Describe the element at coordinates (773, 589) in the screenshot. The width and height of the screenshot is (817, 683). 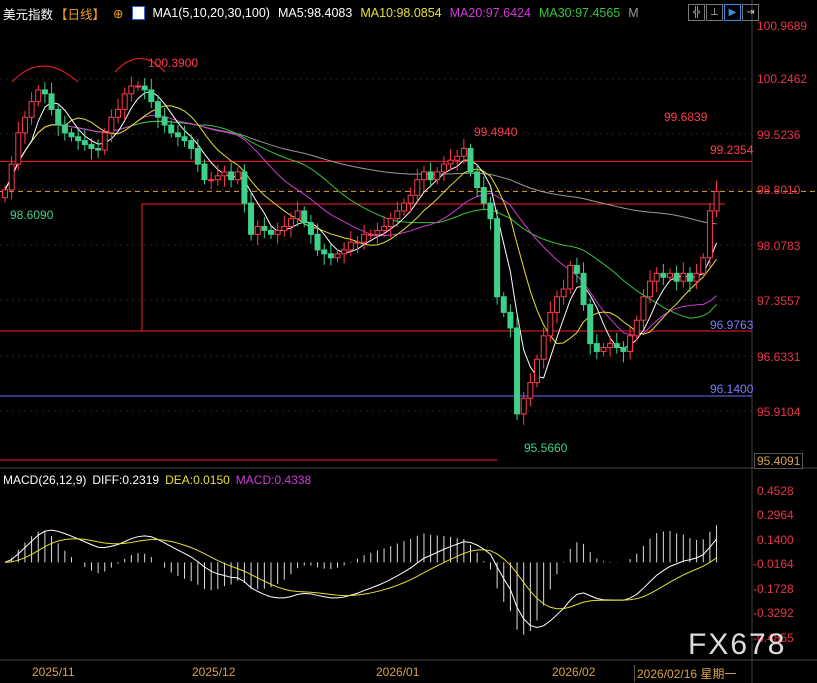
I see `macd-tick: -0.1728` at that location.